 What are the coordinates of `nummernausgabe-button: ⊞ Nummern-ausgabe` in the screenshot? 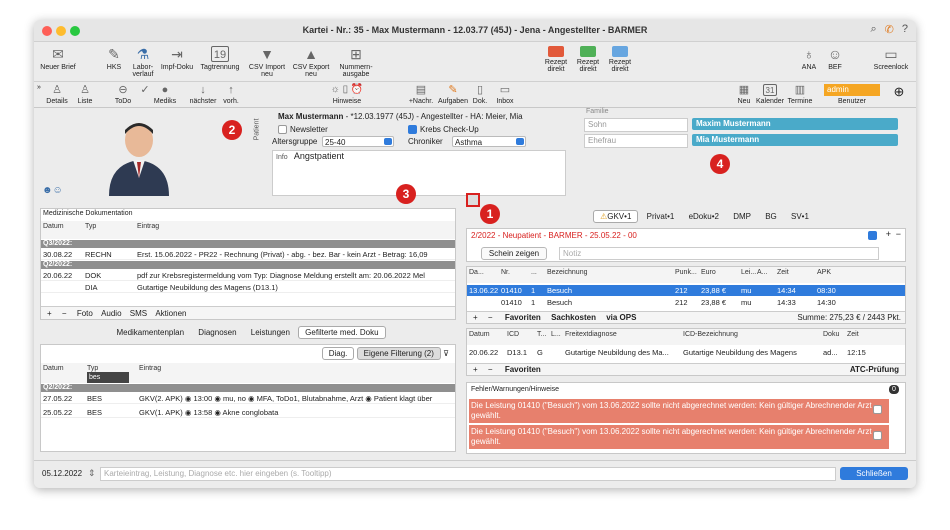 It's located at (356, 62).